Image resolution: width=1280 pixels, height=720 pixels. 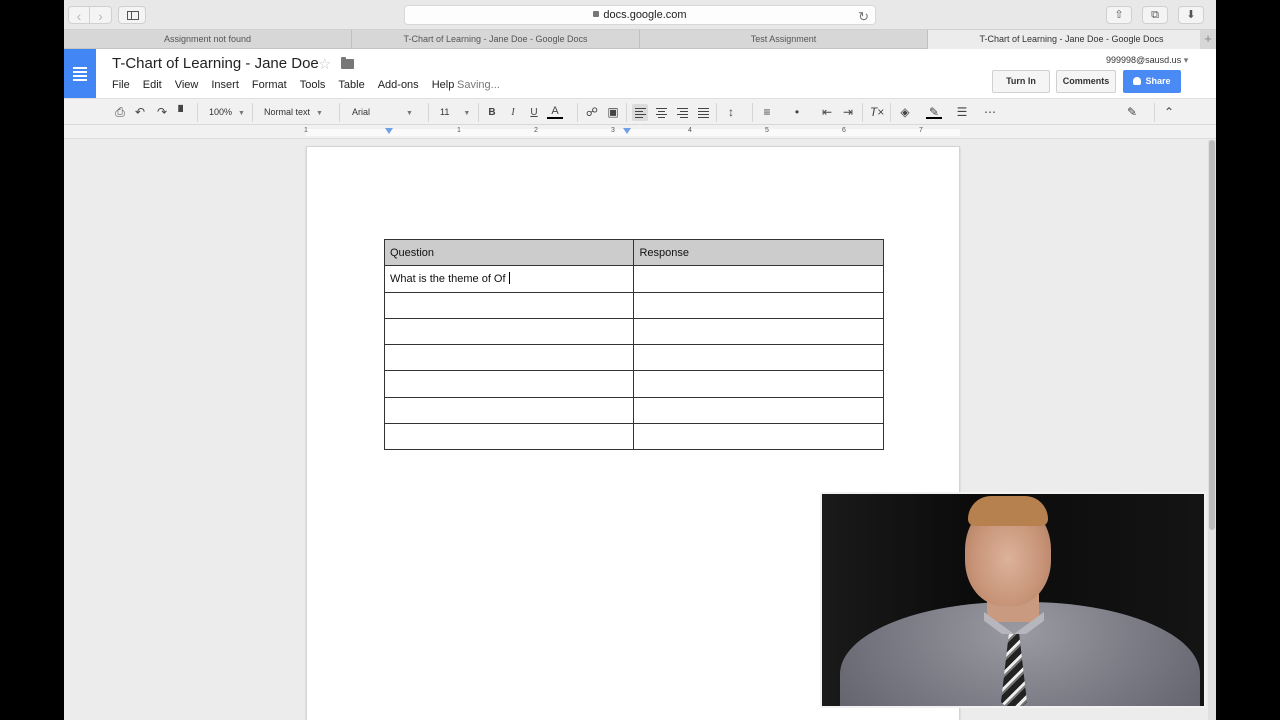 I want to click on editing-mode-icon: ✎, so click(x=1132, y=112).